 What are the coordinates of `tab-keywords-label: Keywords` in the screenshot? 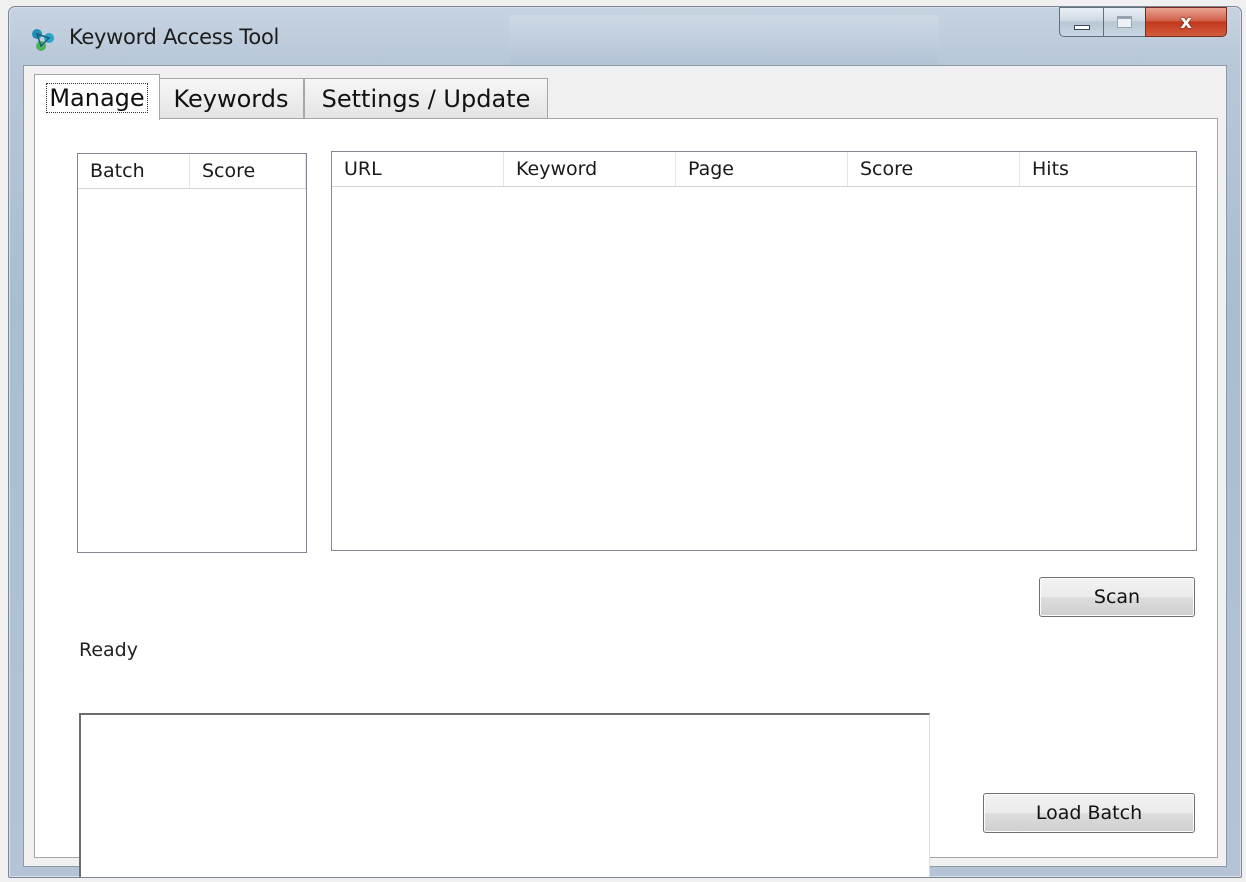 It's located at (231, 98).